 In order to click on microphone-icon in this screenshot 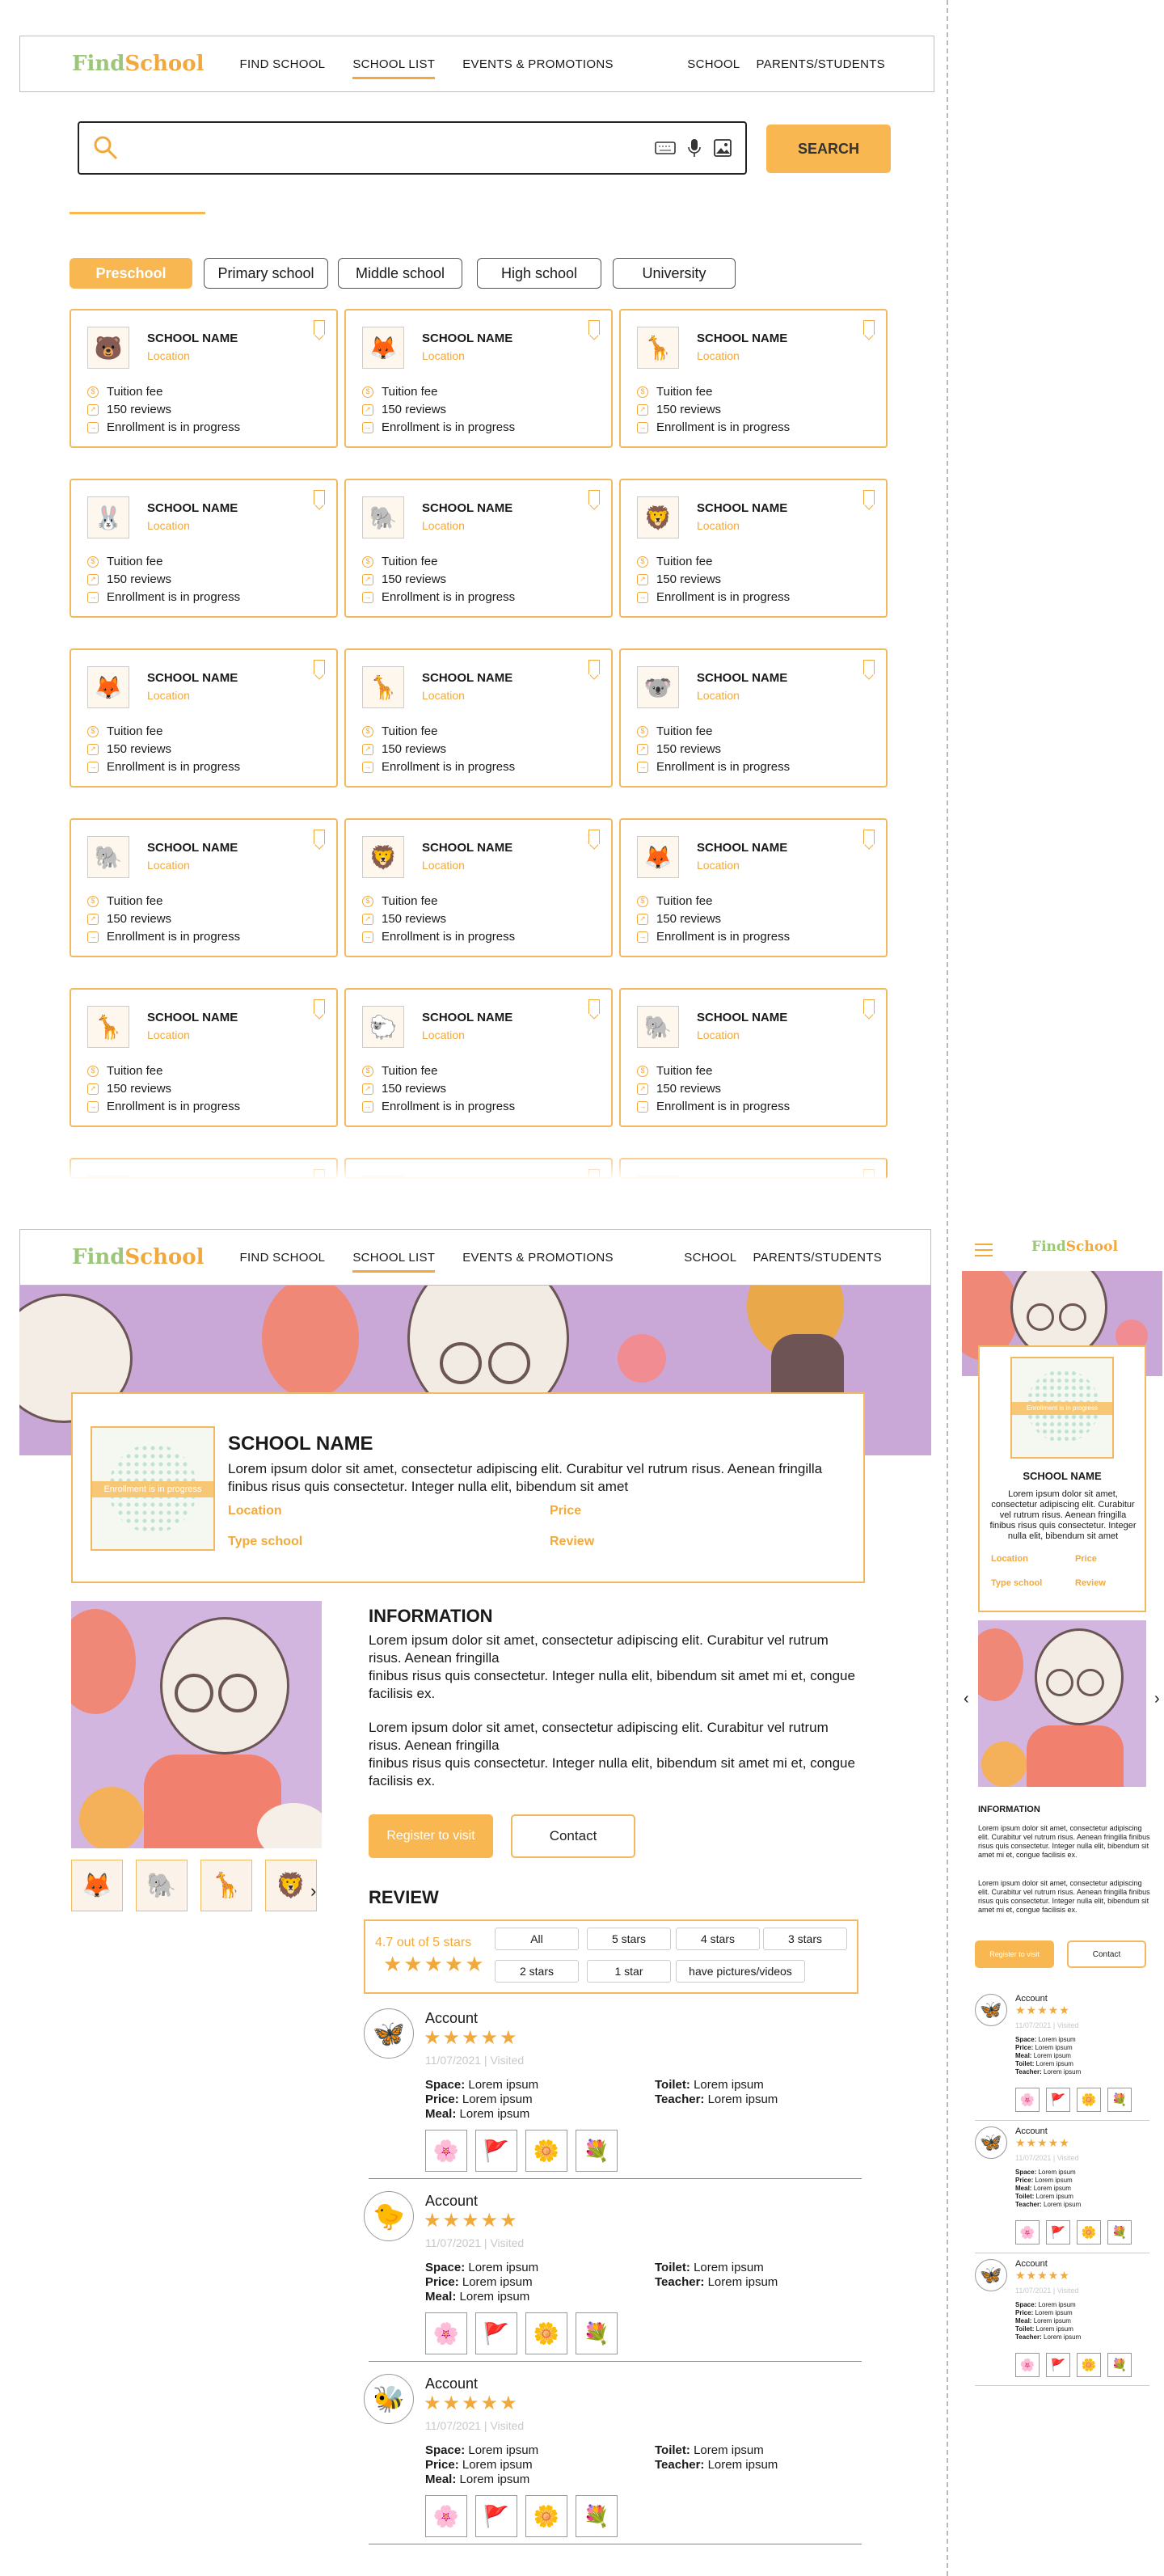, I will do `click(695, 148)`.